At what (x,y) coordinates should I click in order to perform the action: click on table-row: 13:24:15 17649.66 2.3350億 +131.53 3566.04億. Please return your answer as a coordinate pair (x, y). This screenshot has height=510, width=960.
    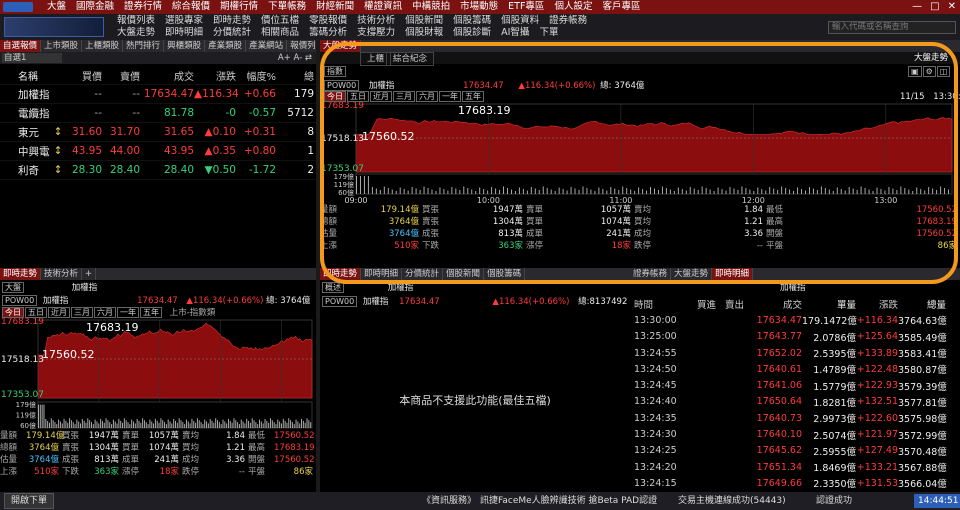
    Looking at the image, I should click on (795, 483).